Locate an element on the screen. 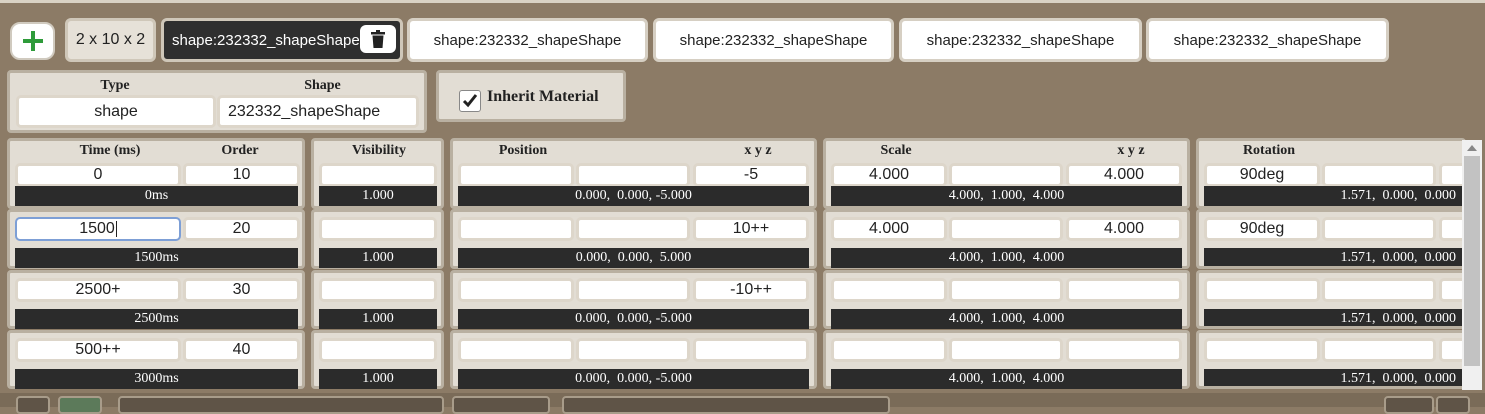  scale-panel: 4.000, 1.000, 4.000 is located at coordinates (1006, 359).